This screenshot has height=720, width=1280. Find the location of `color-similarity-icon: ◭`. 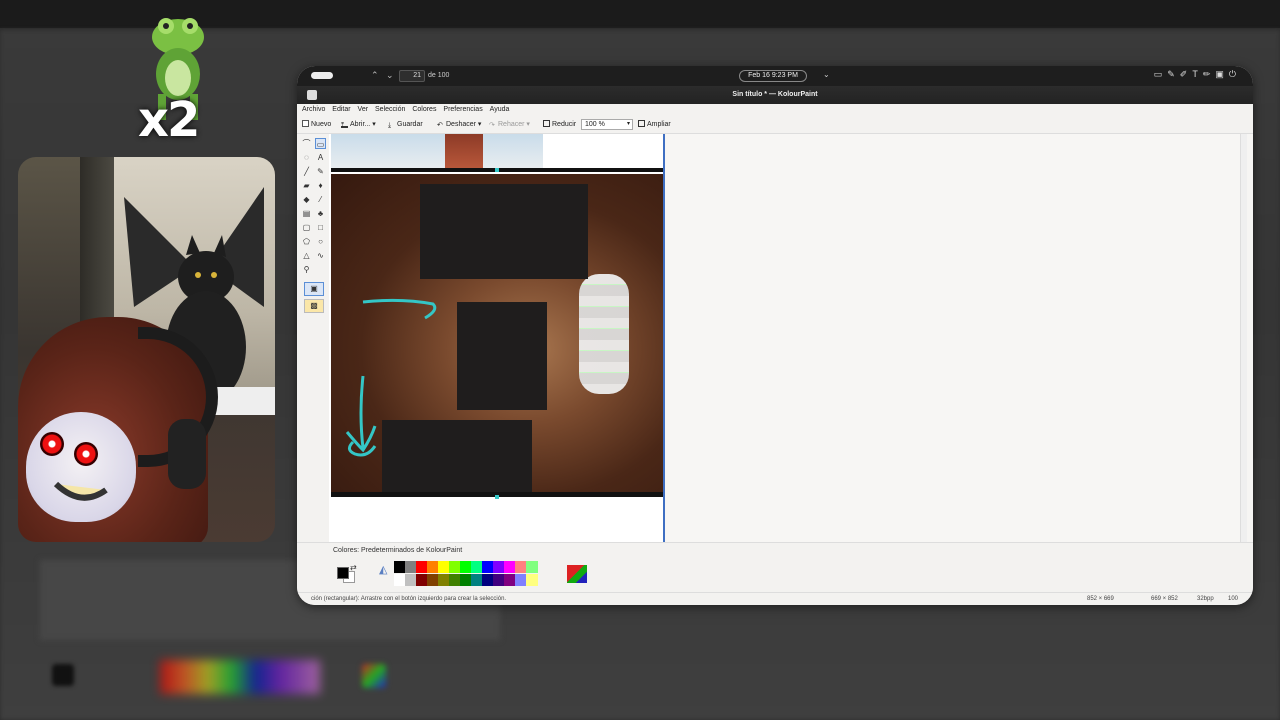

color-similarity-icon: ◭ is located at coordinates (383, 569).